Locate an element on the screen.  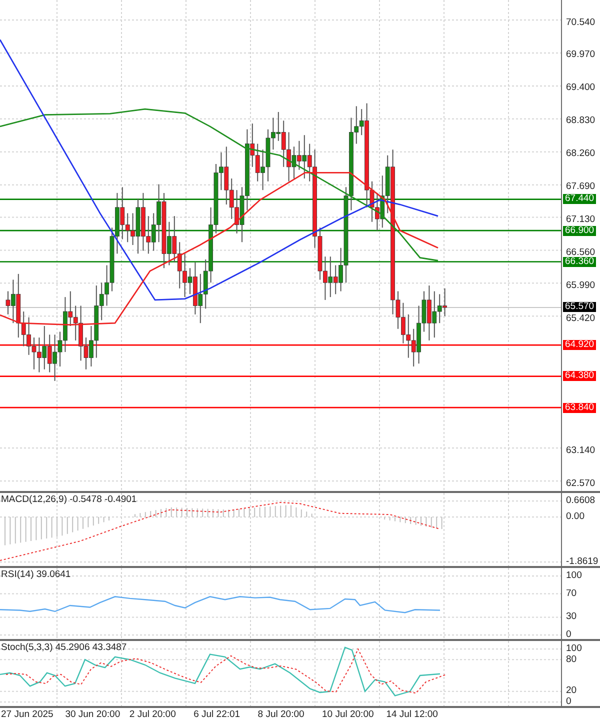
price-label: 64.920 is located at coordinates (579, 345).